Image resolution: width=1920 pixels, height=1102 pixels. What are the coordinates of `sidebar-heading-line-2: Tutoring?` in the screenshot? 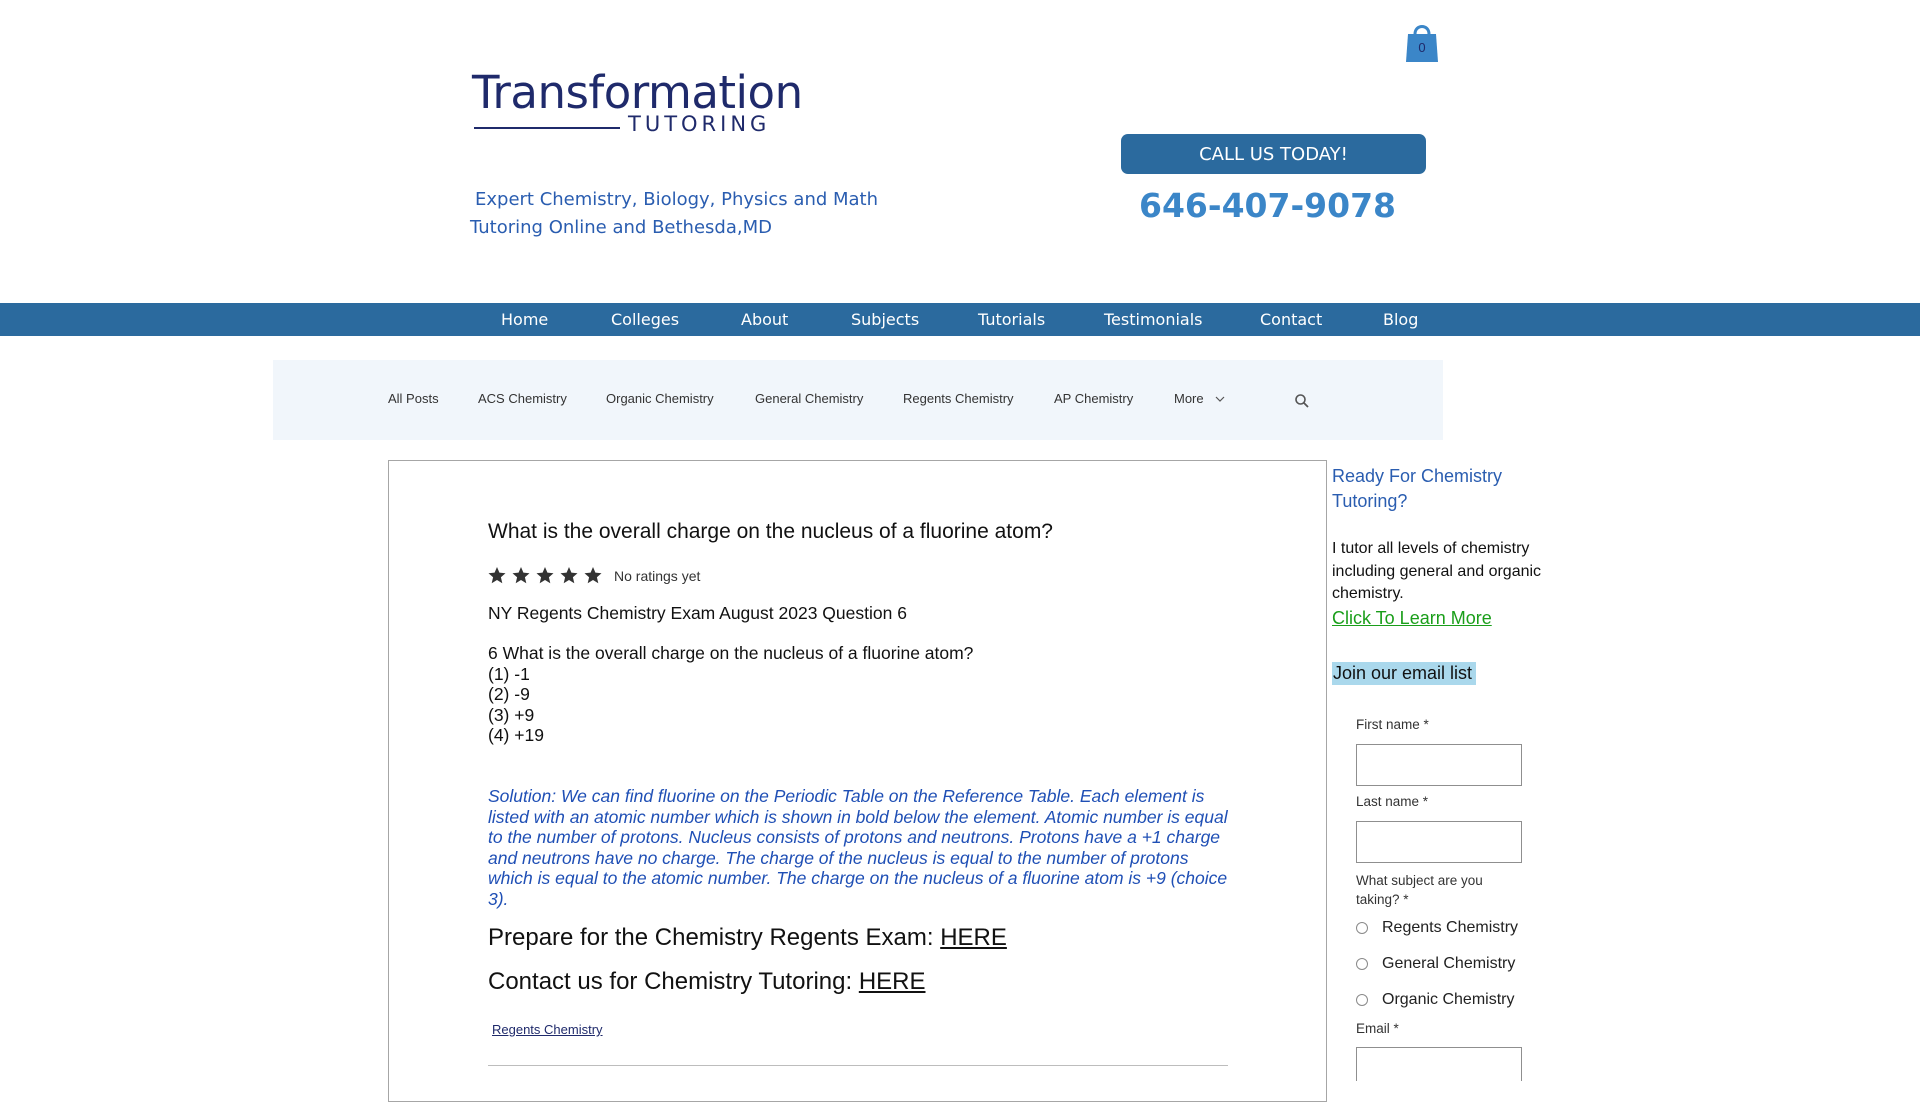 It's located at (1370, 501).